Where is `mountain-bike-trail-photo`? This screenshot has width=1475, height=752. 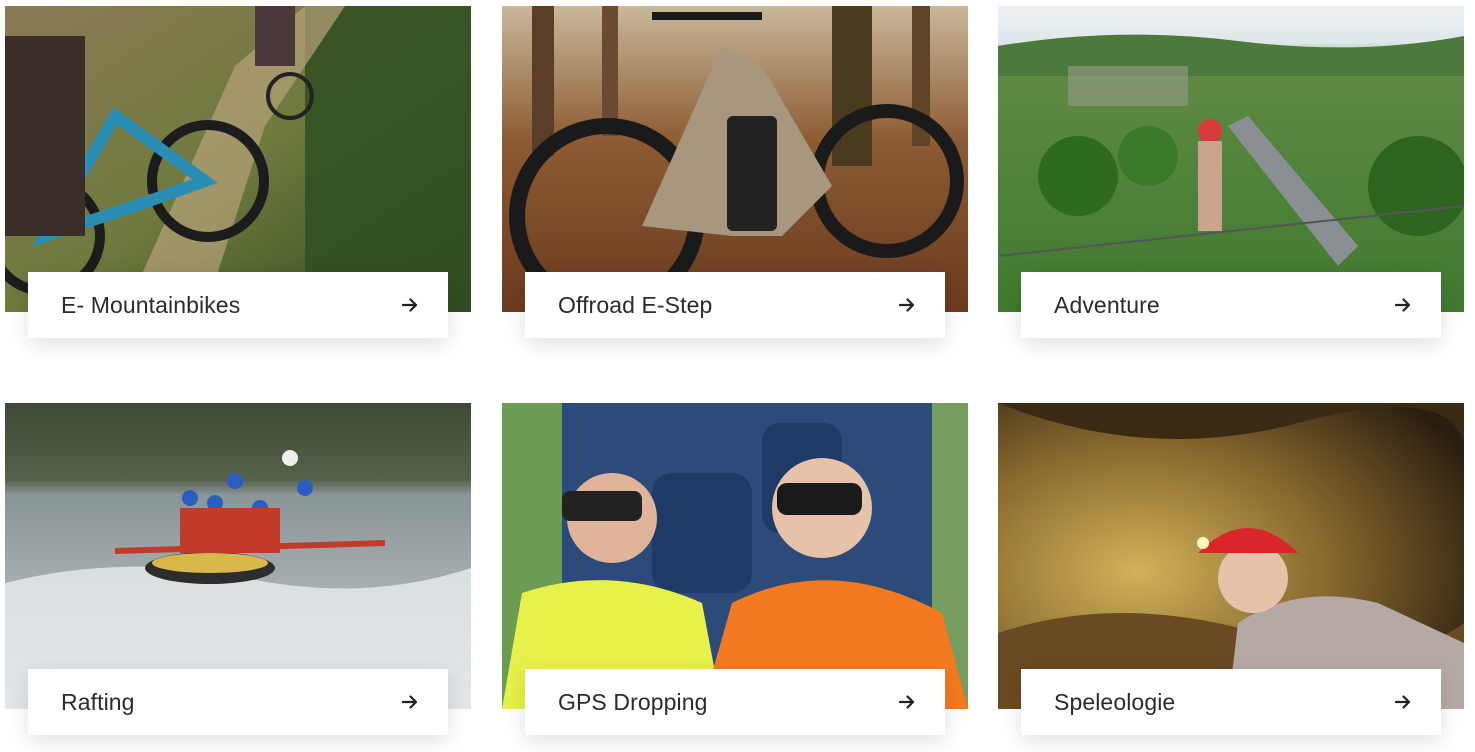 mountain-bike-trail-photo is located at coordinates (238, 159).